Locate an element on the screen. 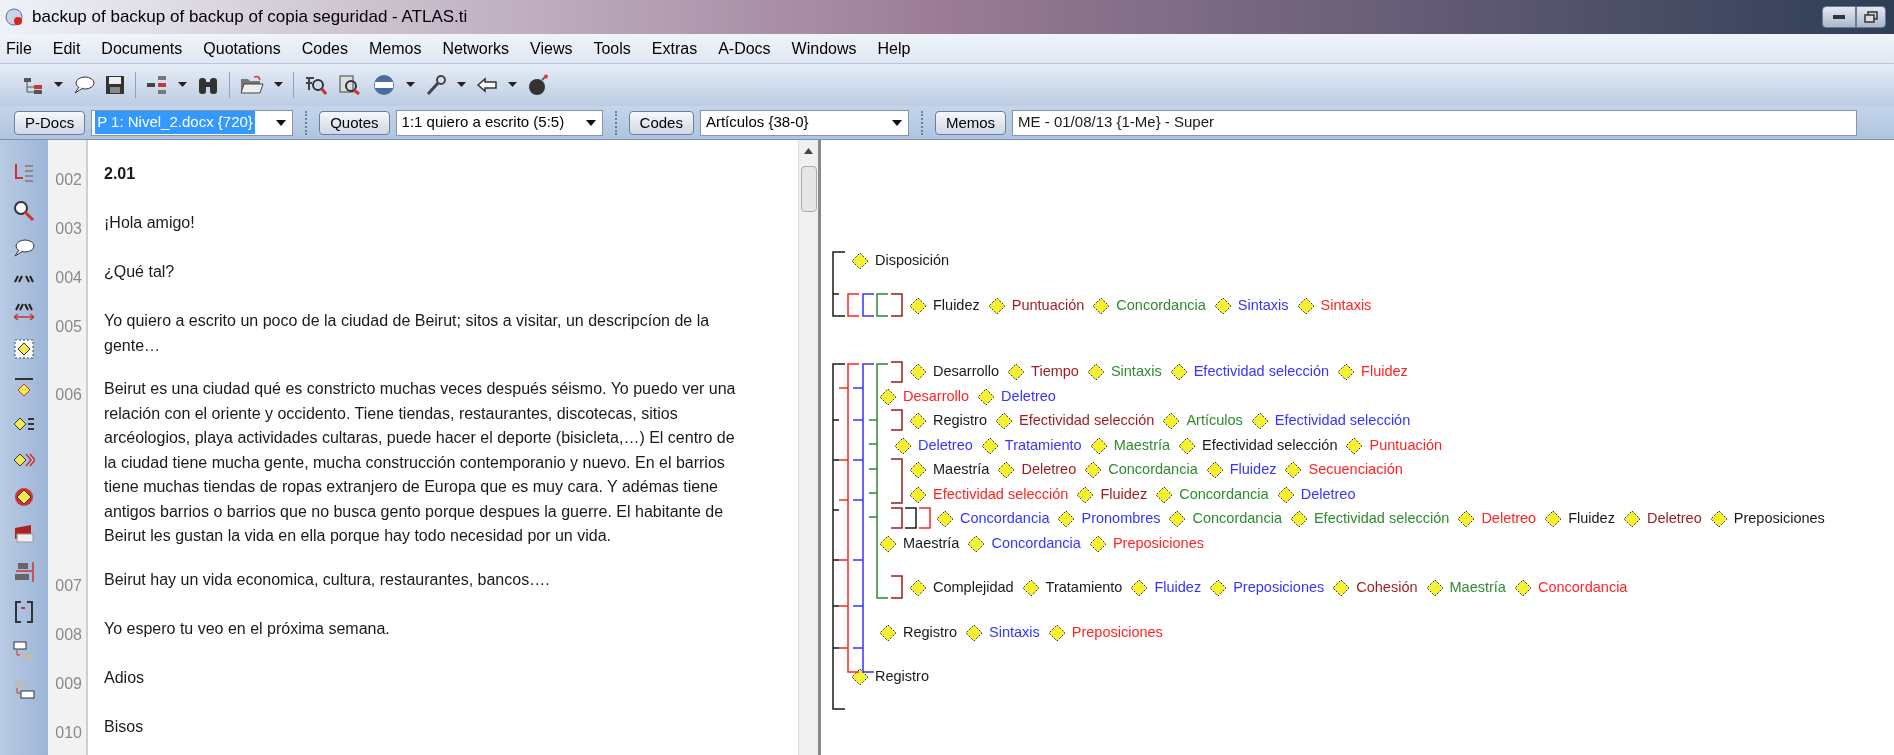 The image size is (1894, 755). bracket-icon is located at coordinates (24, 612).